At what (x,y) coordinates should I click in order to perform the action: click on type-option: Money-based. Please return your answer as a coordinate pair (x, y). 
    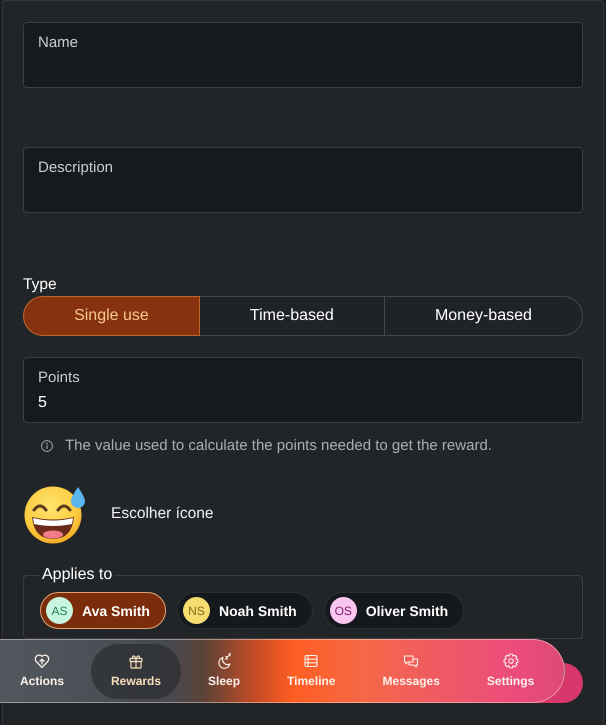
    Looking at the image, I should click on (483, 316).